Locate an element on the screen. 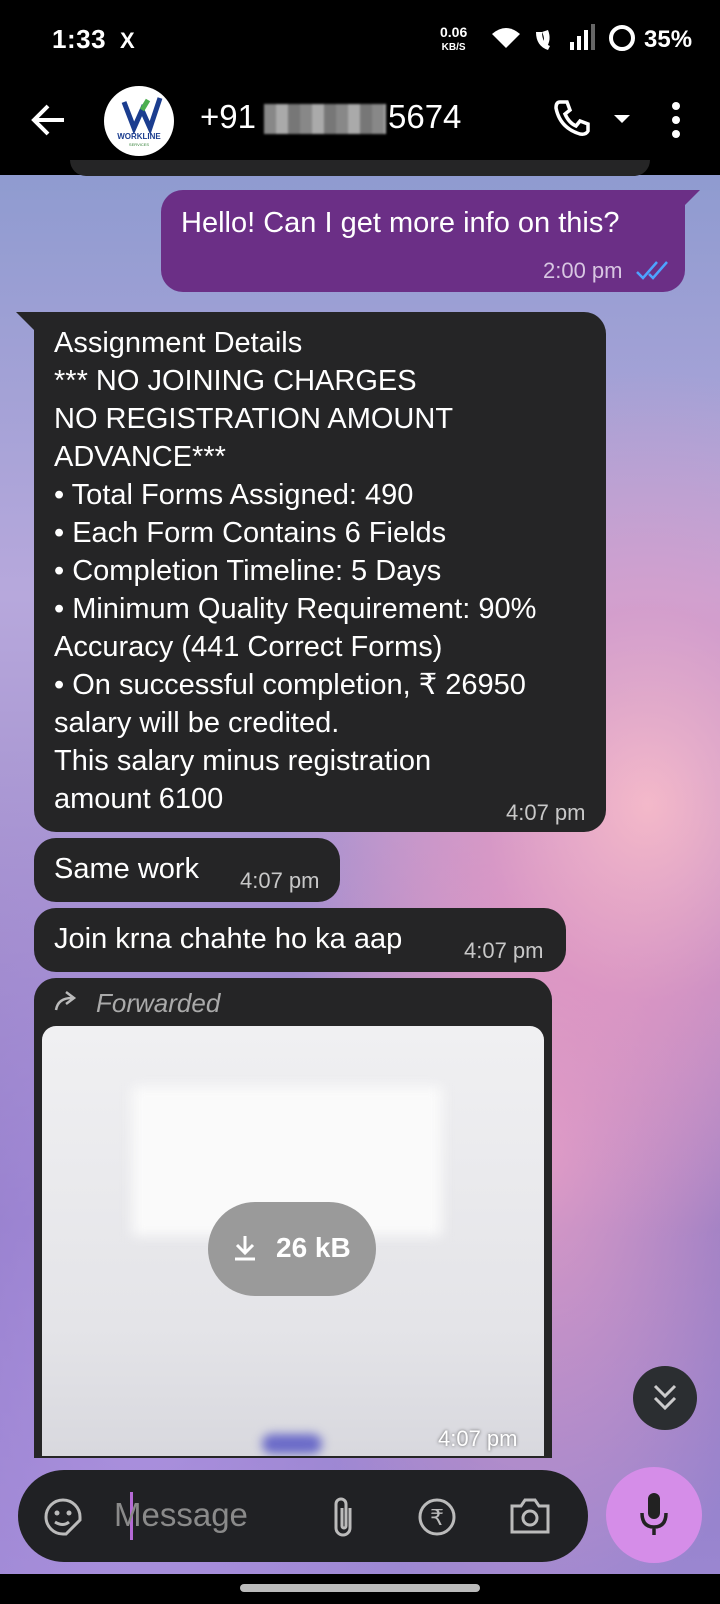 This screenshot has height=1604, width=720. logo-text: WORKLINE is located at coordinates (139, 136).